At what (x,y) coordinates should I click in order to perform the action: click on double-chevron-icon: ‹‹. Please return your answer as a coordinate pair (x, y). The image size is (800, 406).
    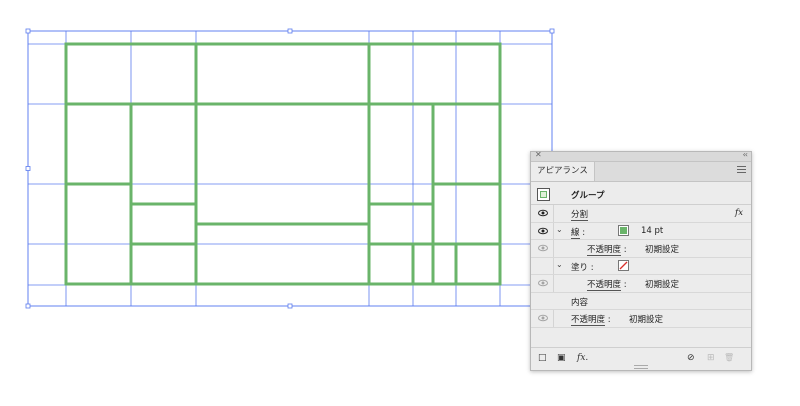
    Looking at the image, I should click on (746, 154).